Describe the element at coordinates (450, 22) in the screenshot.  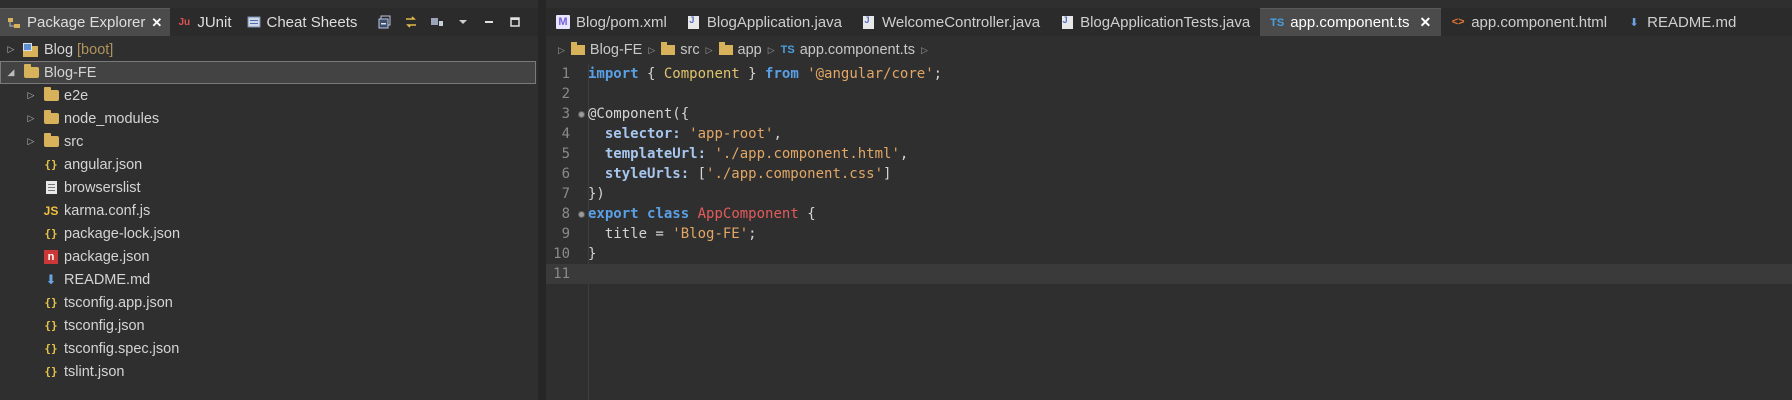
I see `view-toolbar` at that location.